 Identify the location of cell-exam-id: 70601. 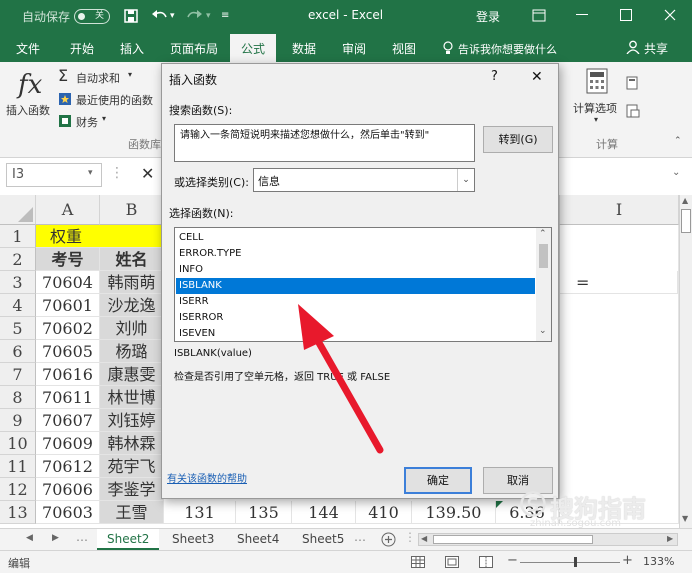
(68, 305).